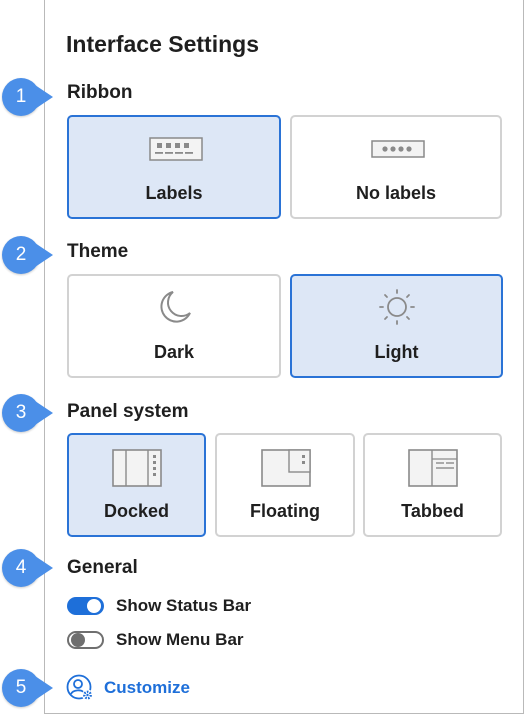  I want to click on moon-icon, so click(175, 307).